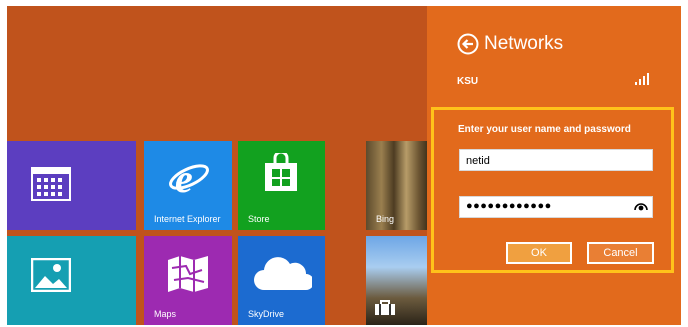 The image size is (688, 327). What do you see at coordinates (468, 44) in the screenshot?
I see `back-arrow-icon` at bounding box center [468, 44].